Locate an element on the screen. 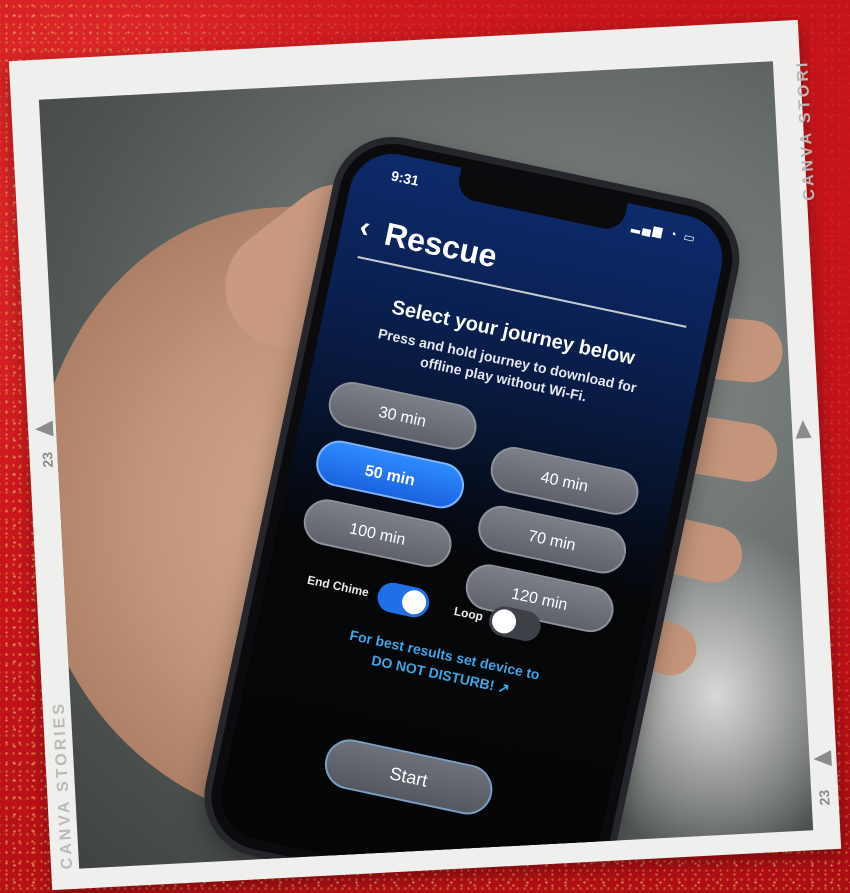 The image size is (850, 893). end-chime-label: End Chime is located at coordinates (338, 586).